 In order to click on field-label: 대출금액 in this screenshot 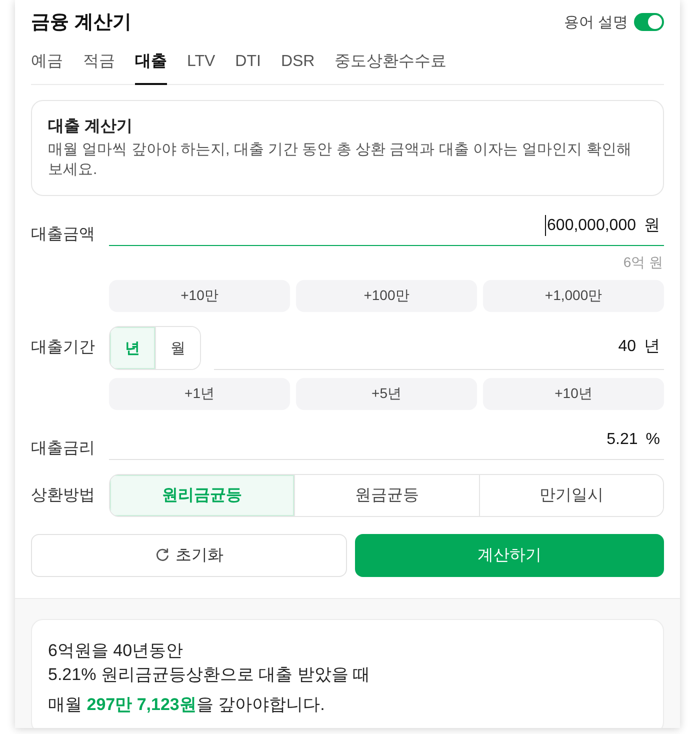, I will do `click(63, 235)`.